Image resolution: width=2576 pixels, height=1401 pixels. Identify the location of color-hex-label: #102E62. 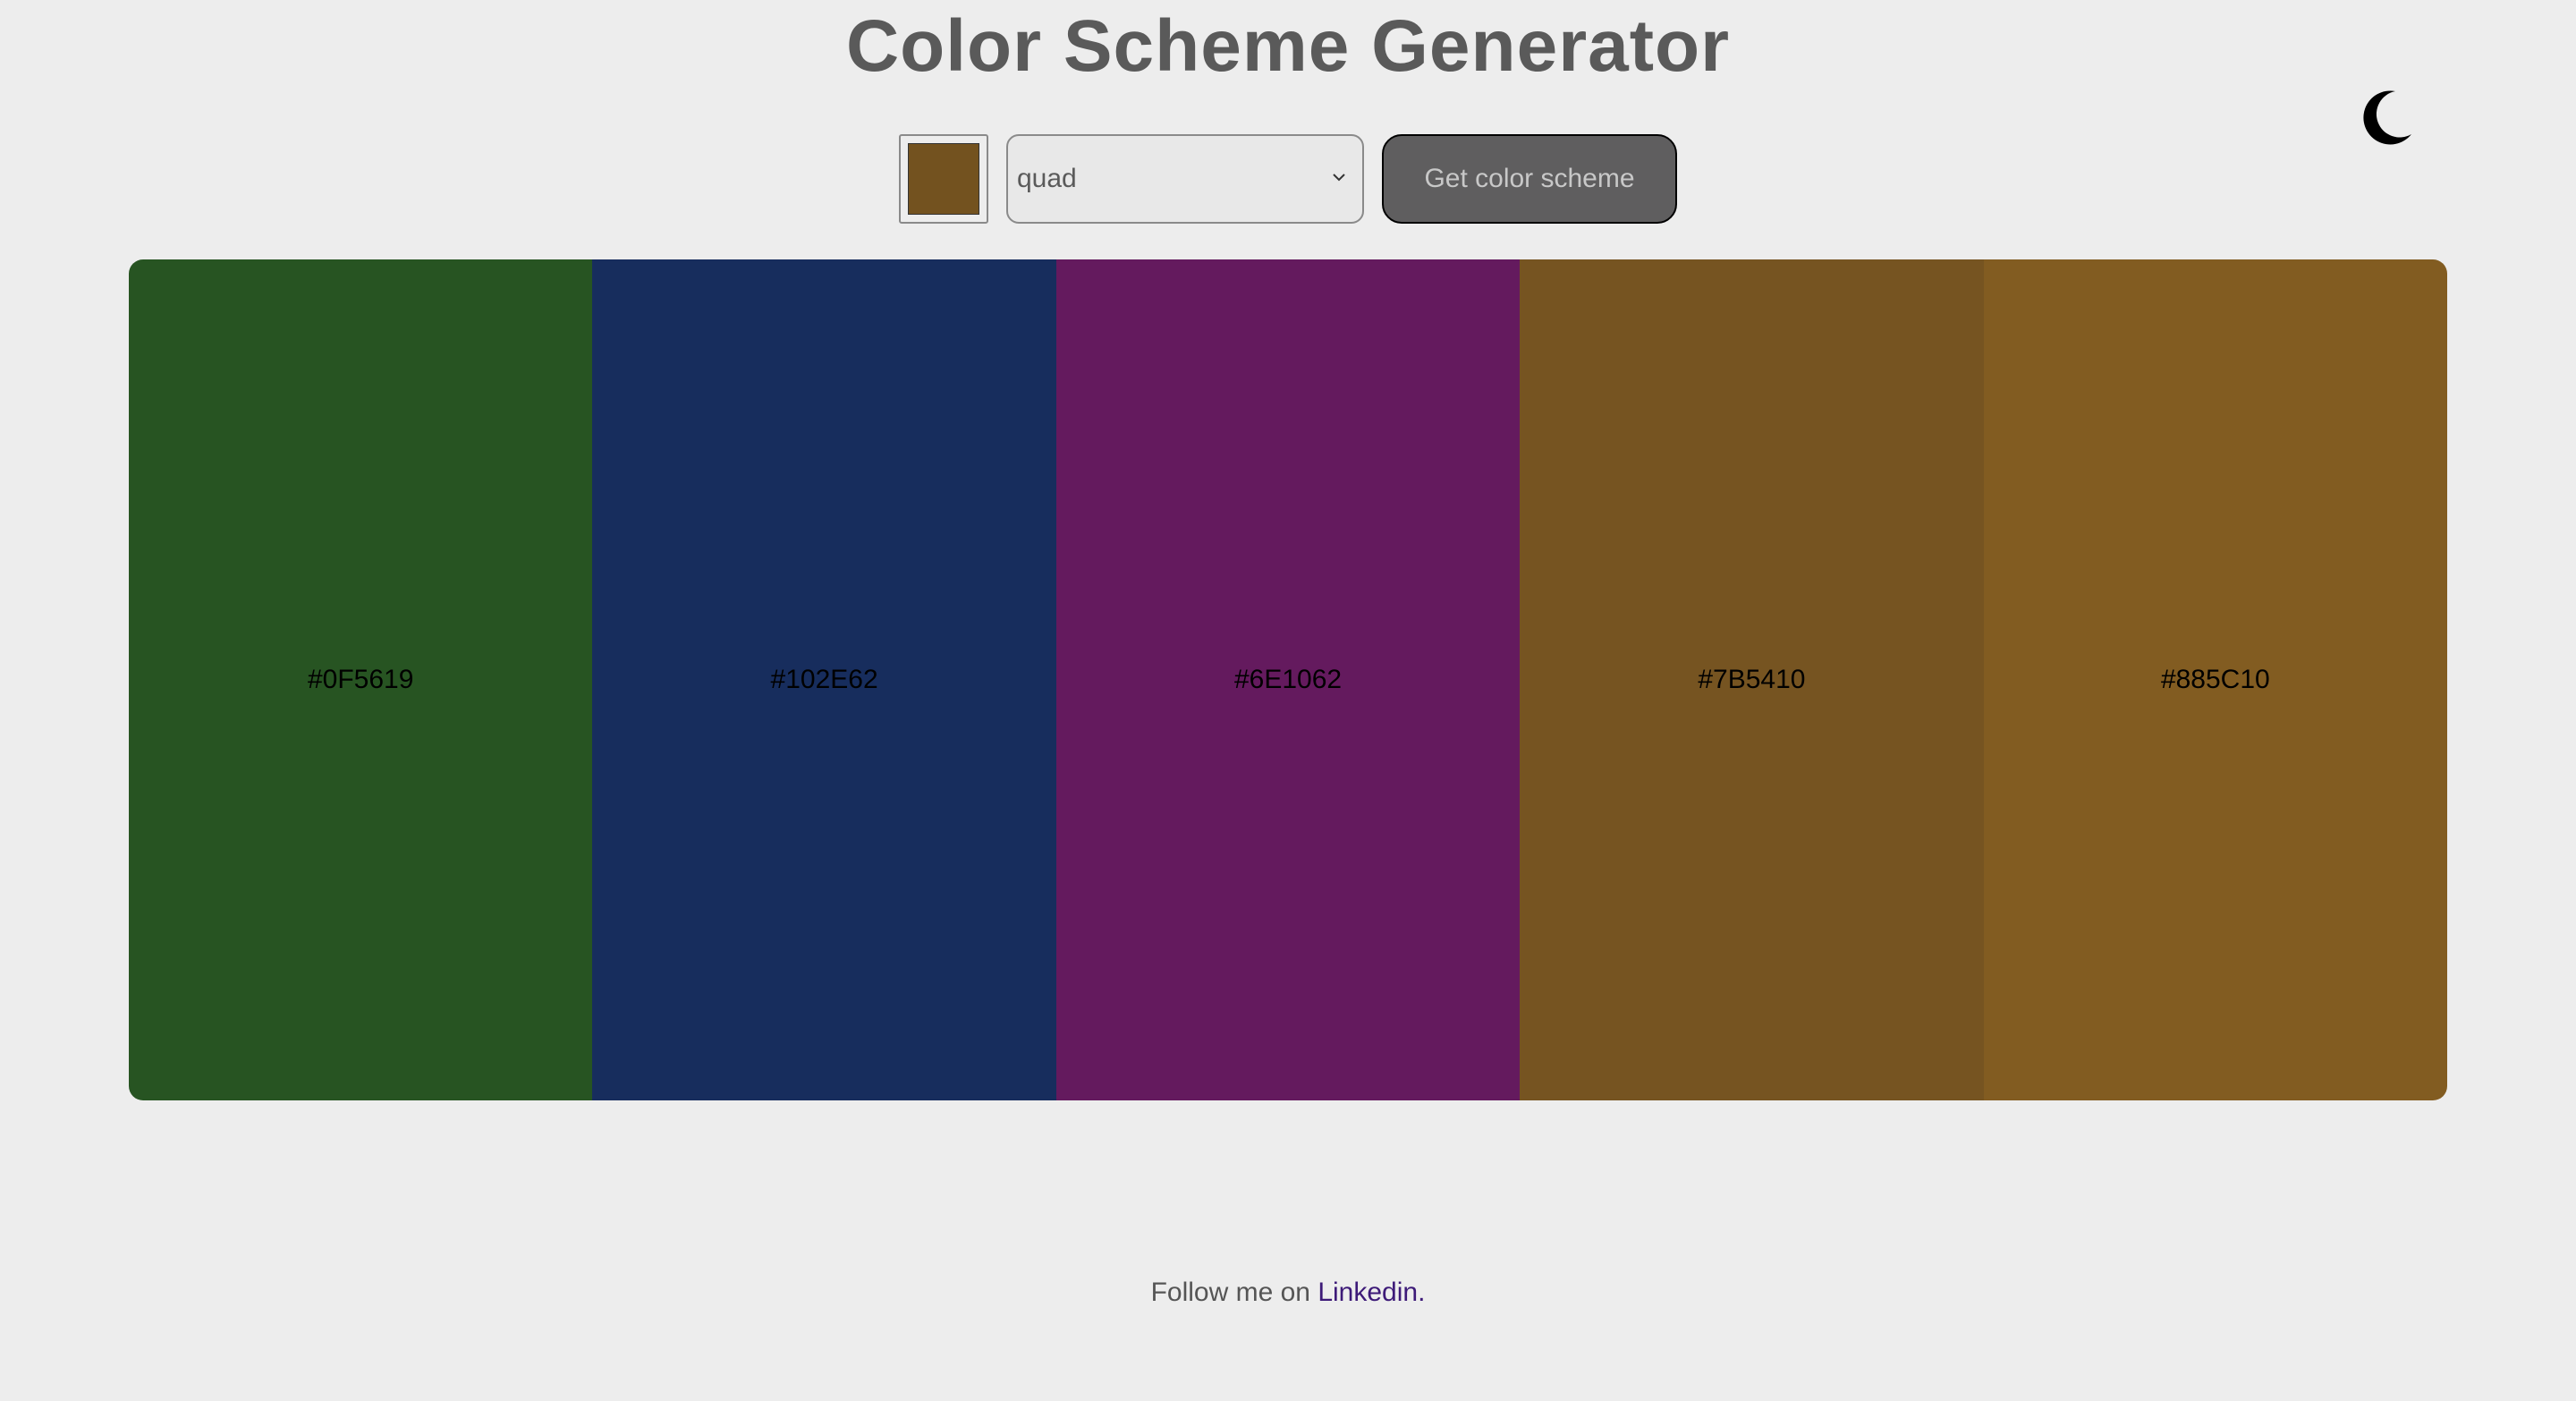
(824, 679).